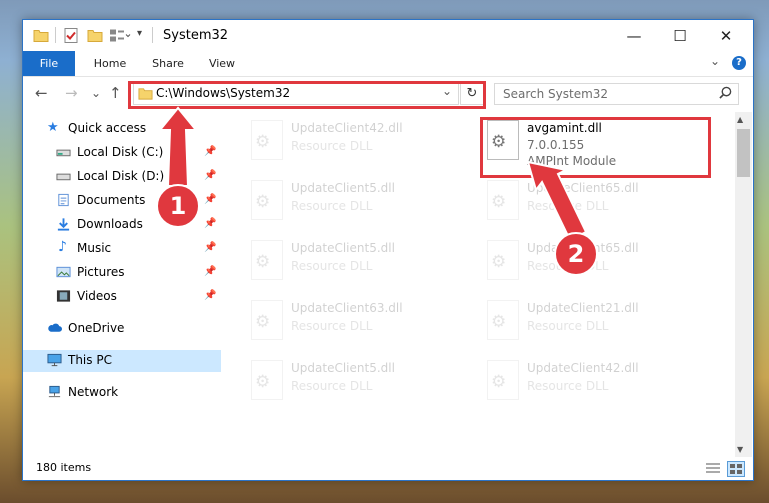  I want to click on close-button: ✕, so click(726, 35).